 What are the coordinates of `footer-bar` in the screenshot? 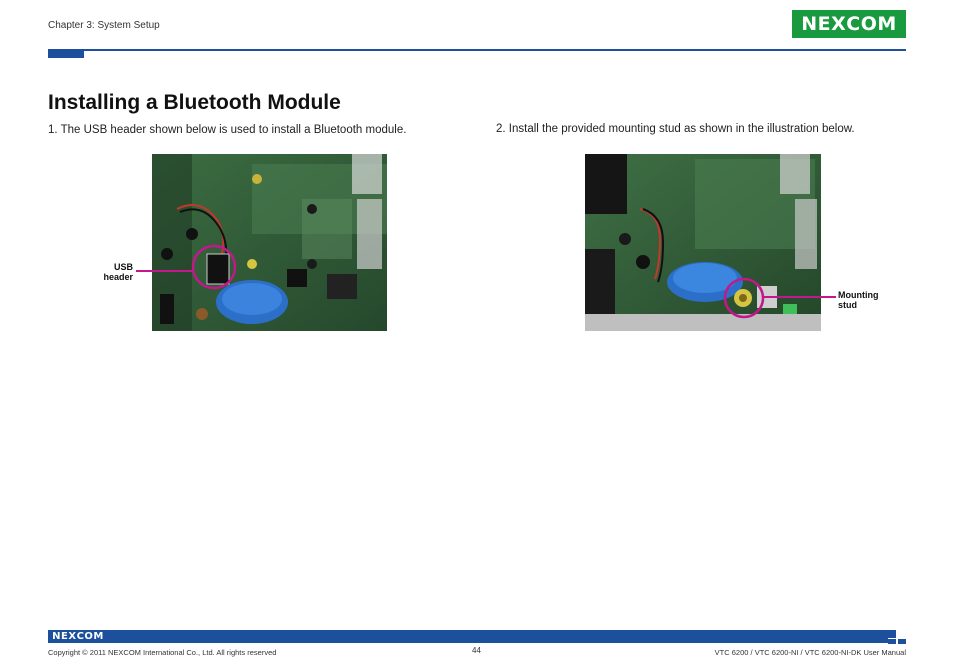 It's located at (468, 636).